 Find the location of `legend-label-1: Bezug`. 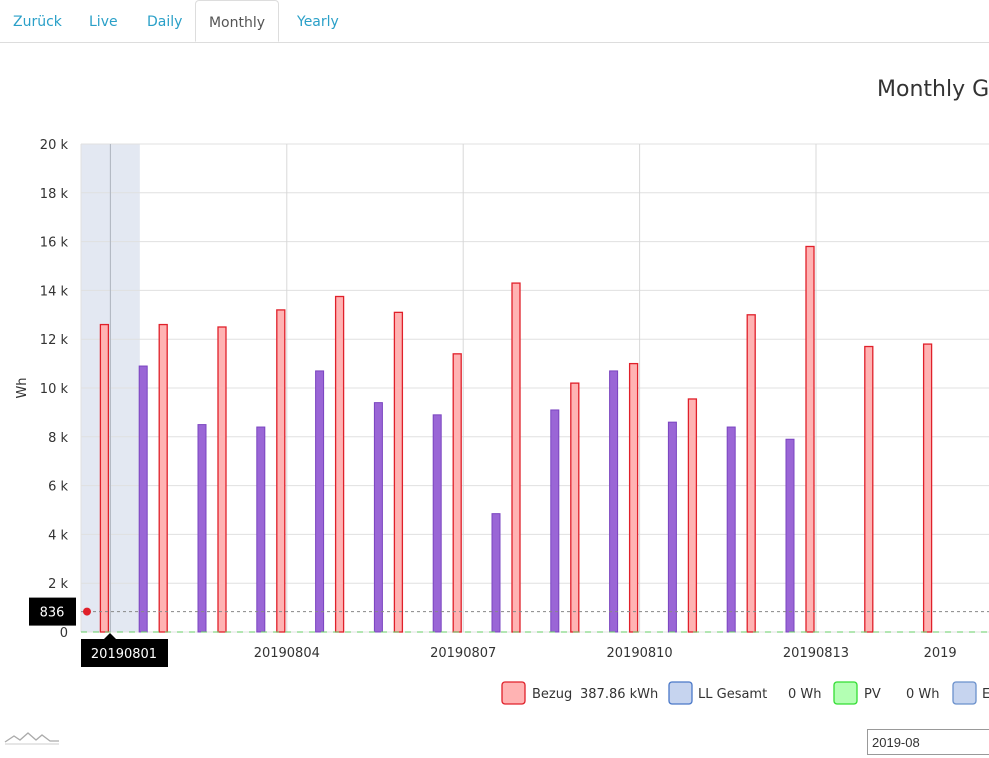

legend-label-1: Bezug is located at coordinates (552, 694).